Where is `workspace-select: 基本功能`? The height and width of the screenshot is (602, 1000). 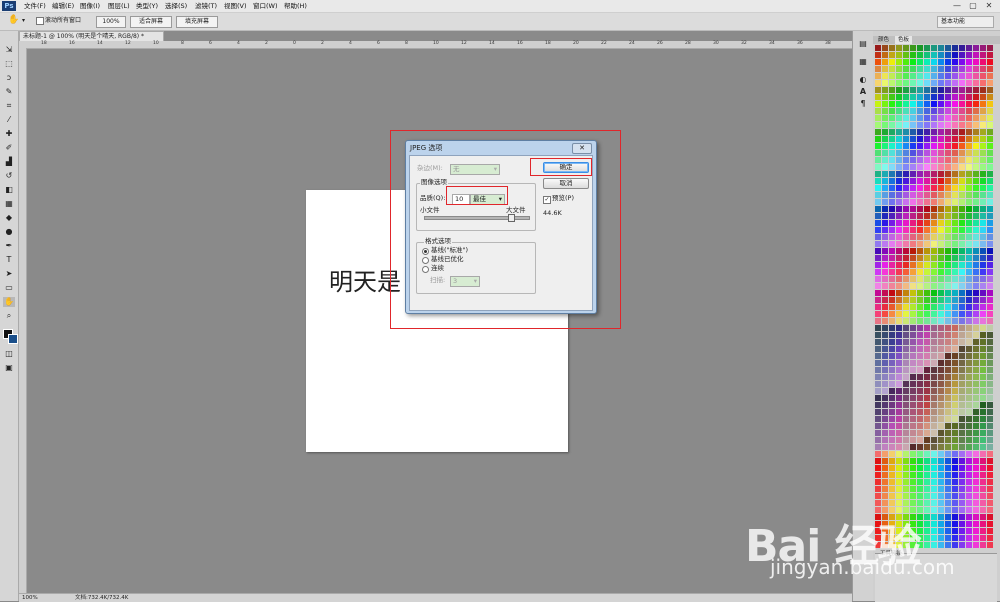
workspace-select: 基本功能 is located at coordinates (965, 22).